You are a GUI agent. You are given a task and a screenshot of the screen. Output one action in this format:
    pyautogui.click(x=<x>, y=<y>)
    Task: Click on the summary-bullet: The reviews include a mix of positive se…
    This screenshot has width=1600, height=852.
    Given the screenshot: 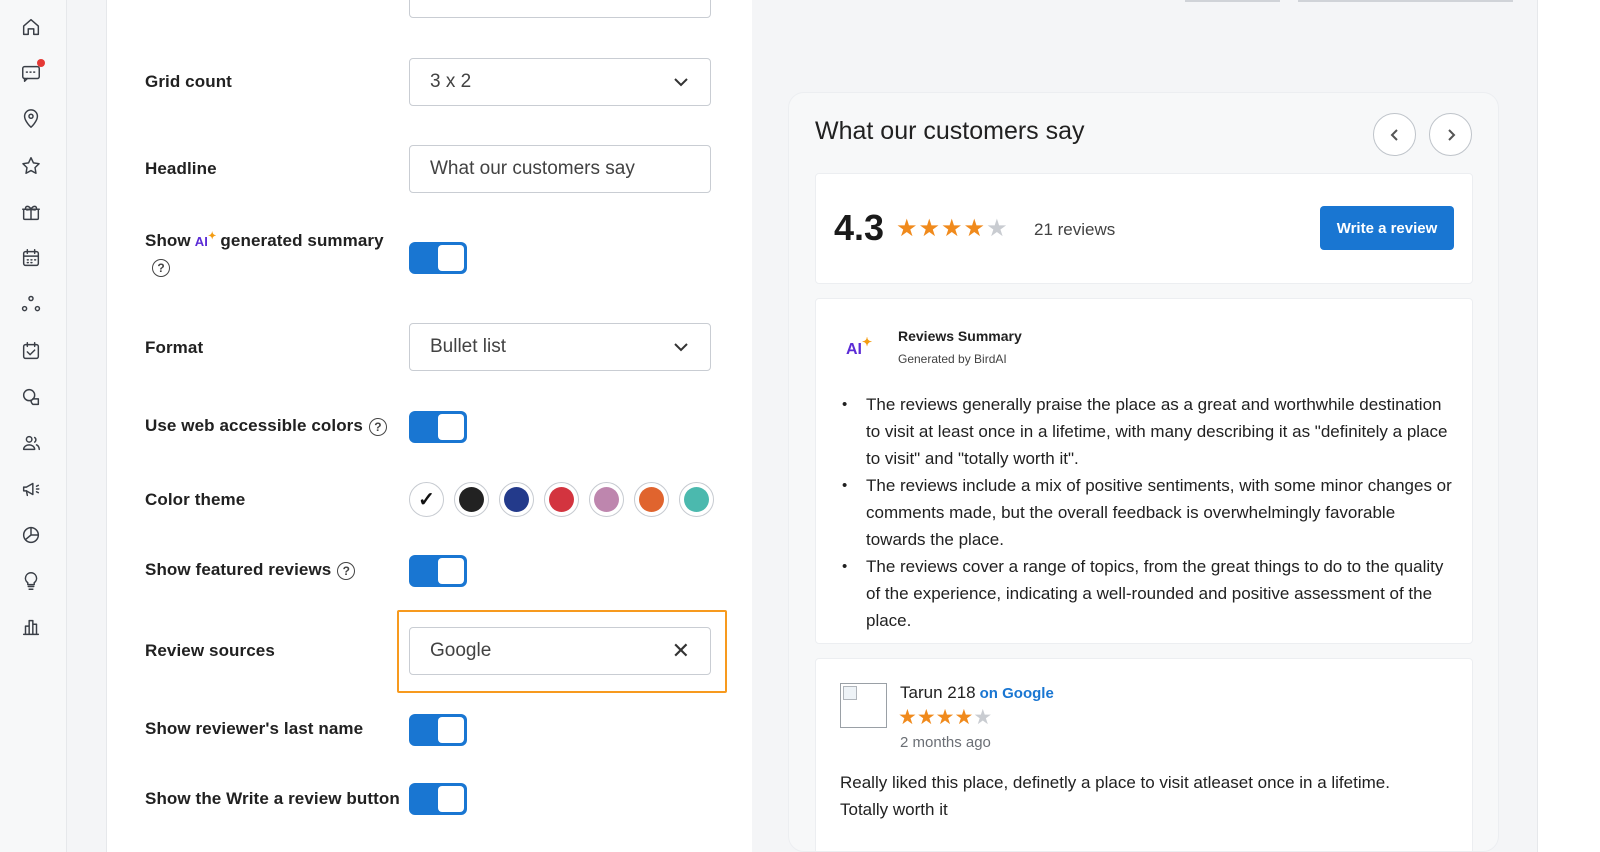 What is the action you would take?
    pyautogui.click(x=1147, y=512)
    